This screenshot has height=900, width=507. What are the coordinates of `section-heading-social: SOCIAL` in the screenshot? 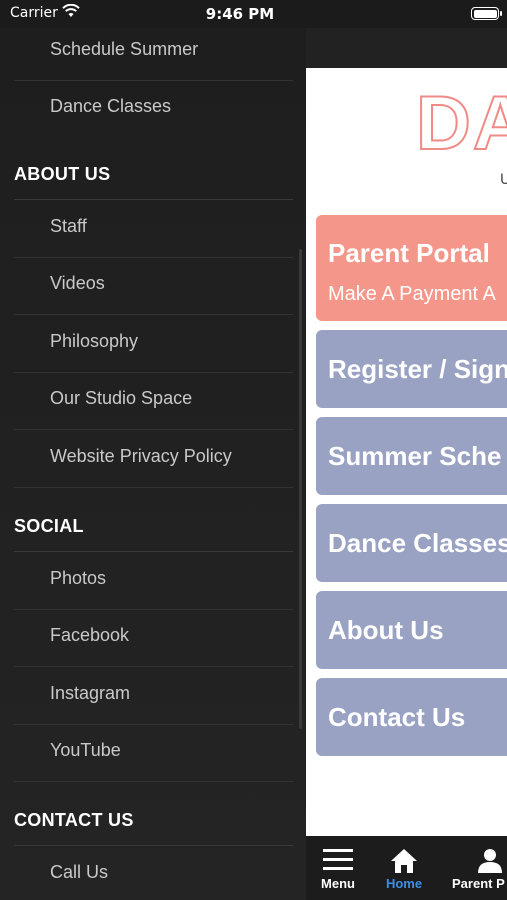 It's located at (153, 528).